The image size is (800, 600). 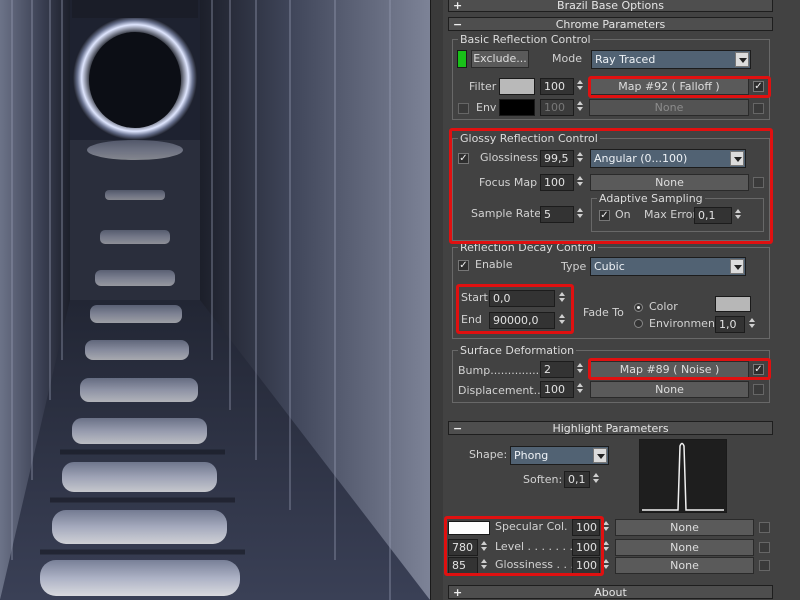 What do you see at coordinates (684, 565) in the screenshot?
I see `gloss-map-button: None` at bounding box center [684, 565].